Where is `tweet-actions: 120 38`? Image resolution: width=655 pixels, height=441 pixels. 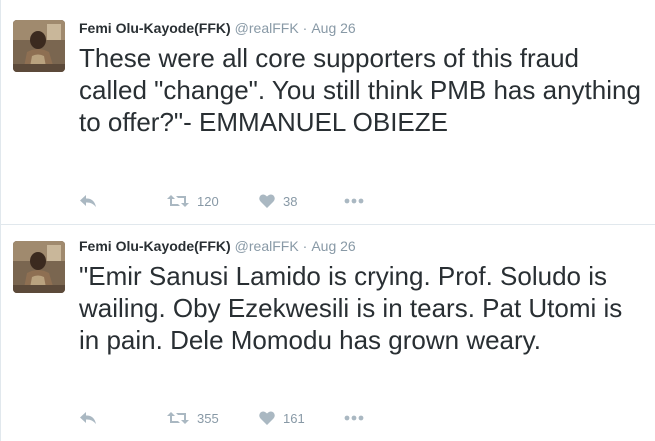
tweet-actions: 120 38 is located at coordinates (279, 201).